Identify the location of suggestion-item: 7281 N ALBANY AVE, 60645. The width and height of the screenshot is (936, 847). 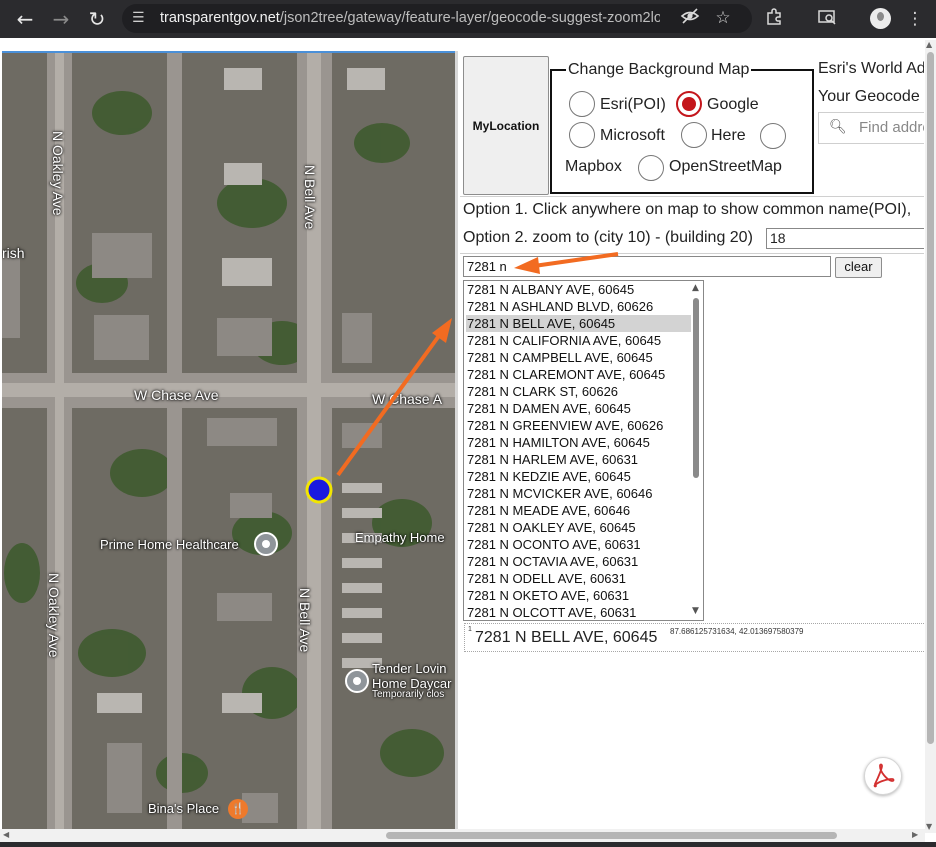
(578, 289).